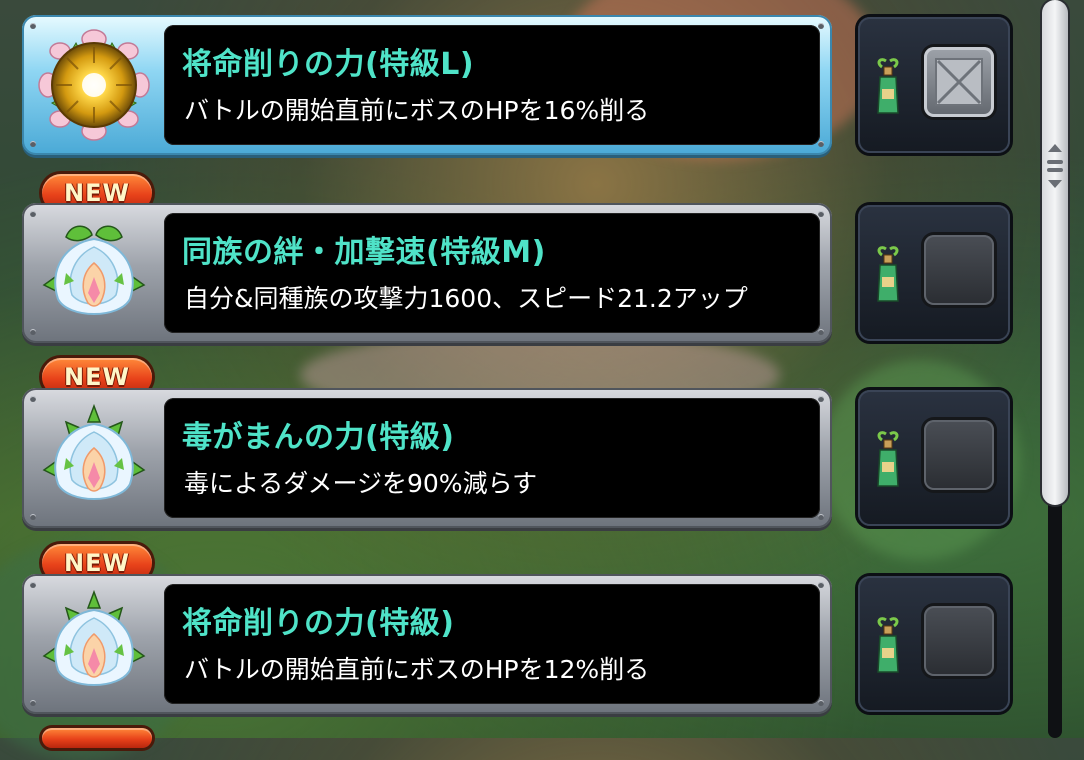 The width and height of the screenshot is (1084, 760). What do you see at coordinates (417, 110) in the screenshot?
I see `skill-description: バトルの開始直前にボスのHPを16%削る` at bounding box center [417, 110].